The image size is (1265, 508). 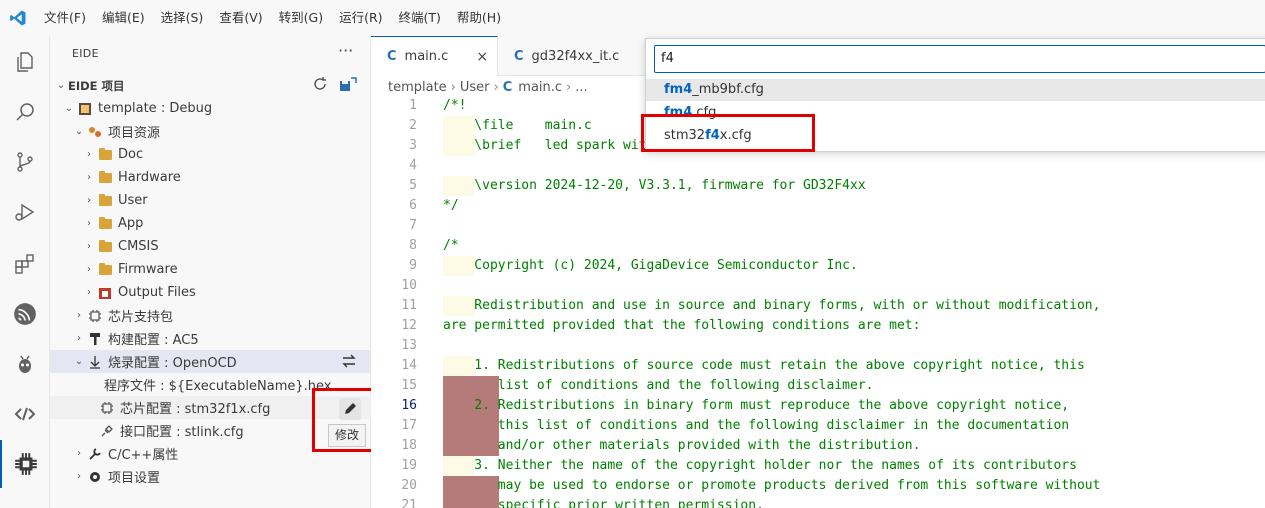 What do you see at coordinates (25, 112) in the screenshot?
I see `search-icon` at bounding box center [25, 112].